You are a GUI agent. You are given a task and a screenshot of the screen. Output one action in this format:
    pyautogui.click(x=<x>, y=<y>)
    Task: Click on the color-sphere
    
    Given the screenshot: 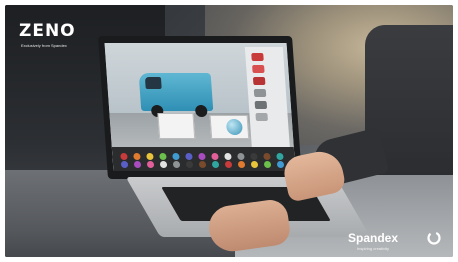 What is the action you would take?
    pyautogui.click(x=234, y=127)
    